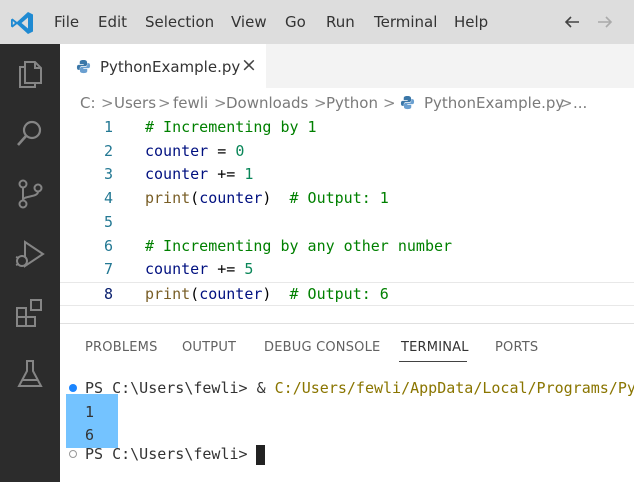  I want to click on line-number: 6, so click(108, 245).